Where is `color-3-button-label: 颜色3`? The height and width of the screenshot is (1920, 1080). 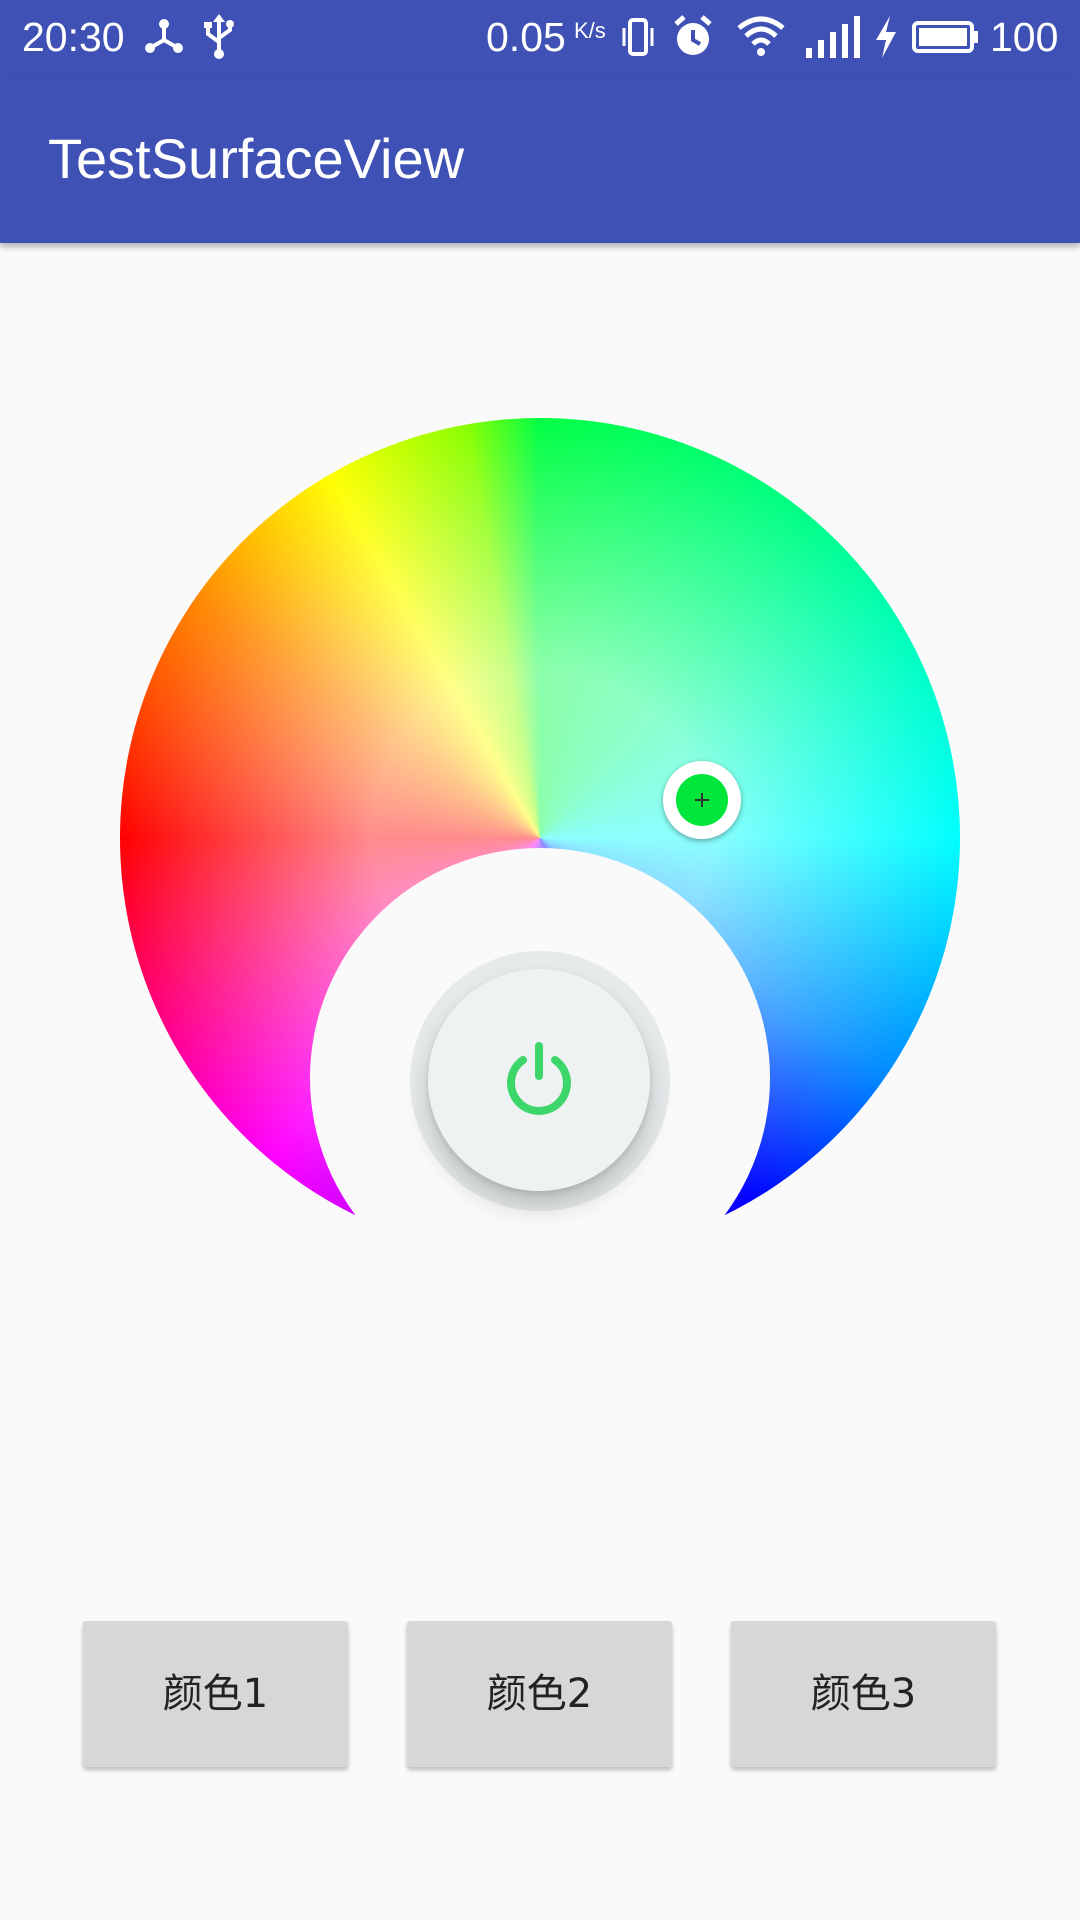
color-3-button-label: 颜色3 is located at coordinates (863, 1694).